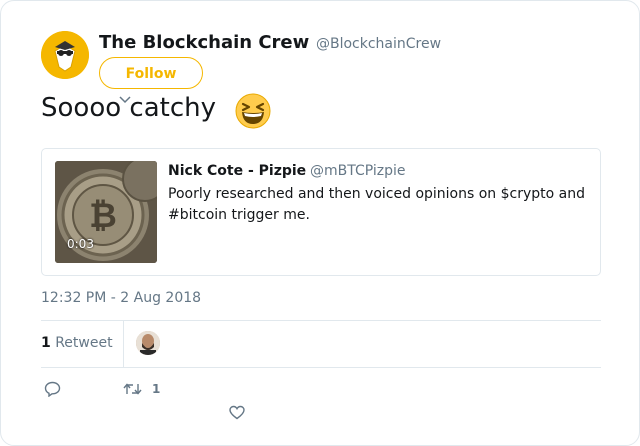 The height and width of the screenshot is (446, 640). What do you see at coordinates (84, 343) in the screenshot?
I see `retweet-stat-label: Retweet` at bounding box center [84, 343].